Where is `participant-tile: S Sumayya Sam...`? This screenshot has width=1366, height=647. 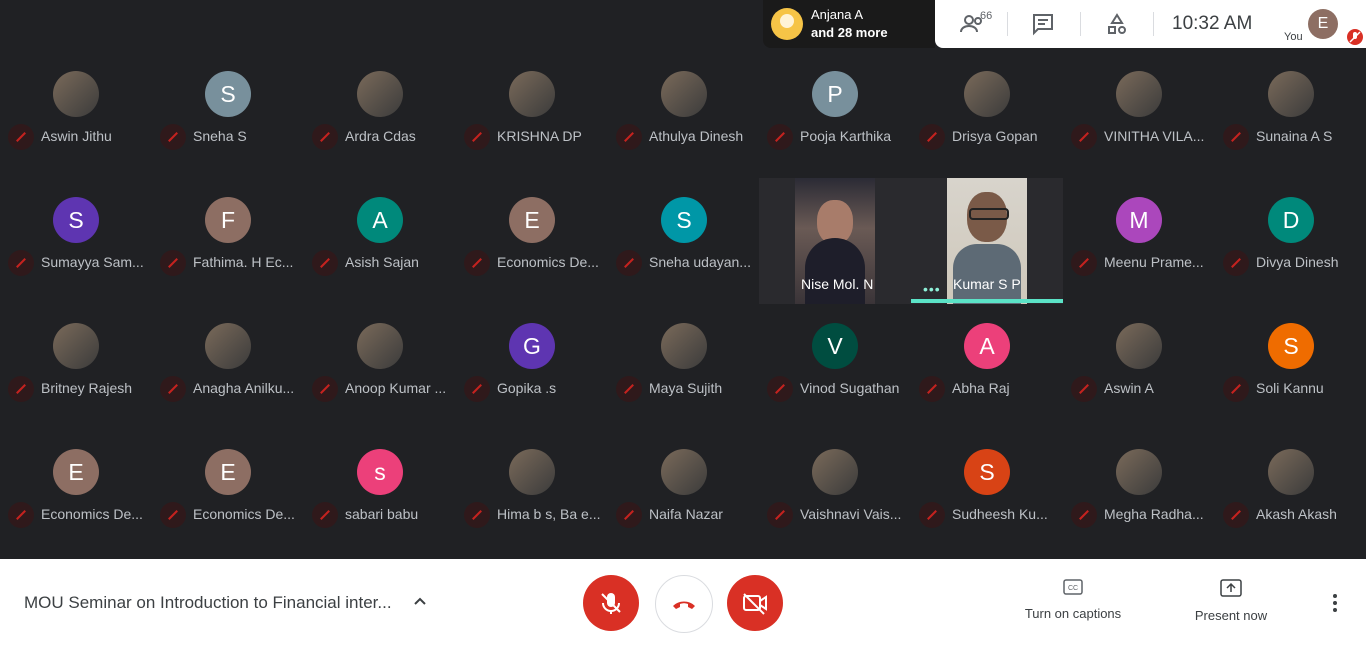
participant-tile: S Sumayya Sam... is located at coordinates (76, 241).